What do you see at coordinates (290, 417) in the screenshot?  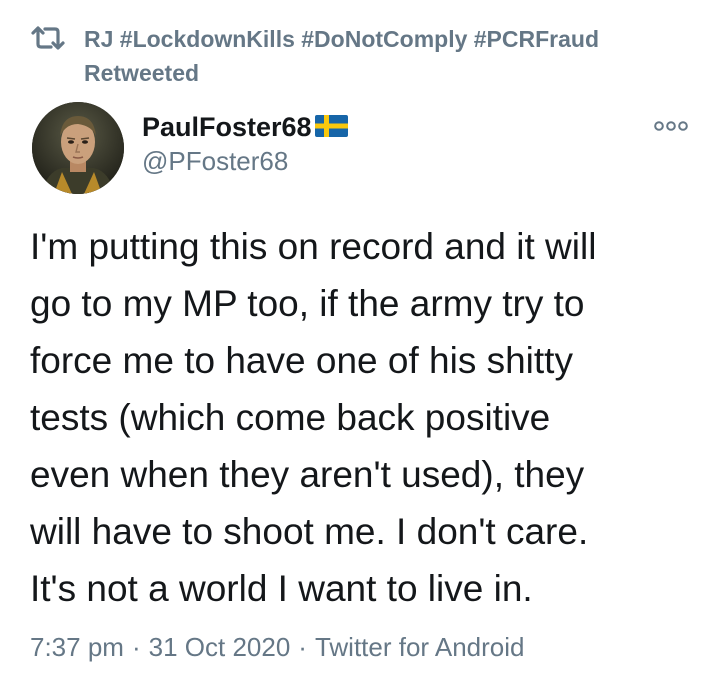 I see `tweet-line: tests (which come back positive` at bounding box center [290, 417].